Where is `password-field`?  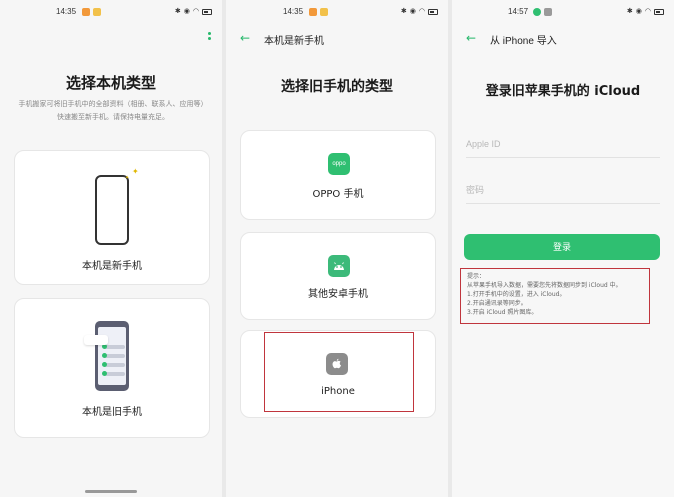 password-field is located at coordinates (563, 190).